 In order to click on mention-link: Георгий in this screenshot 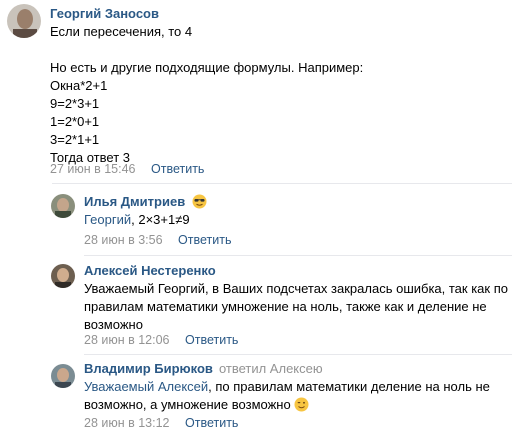, I will do `click(107, 219)`.